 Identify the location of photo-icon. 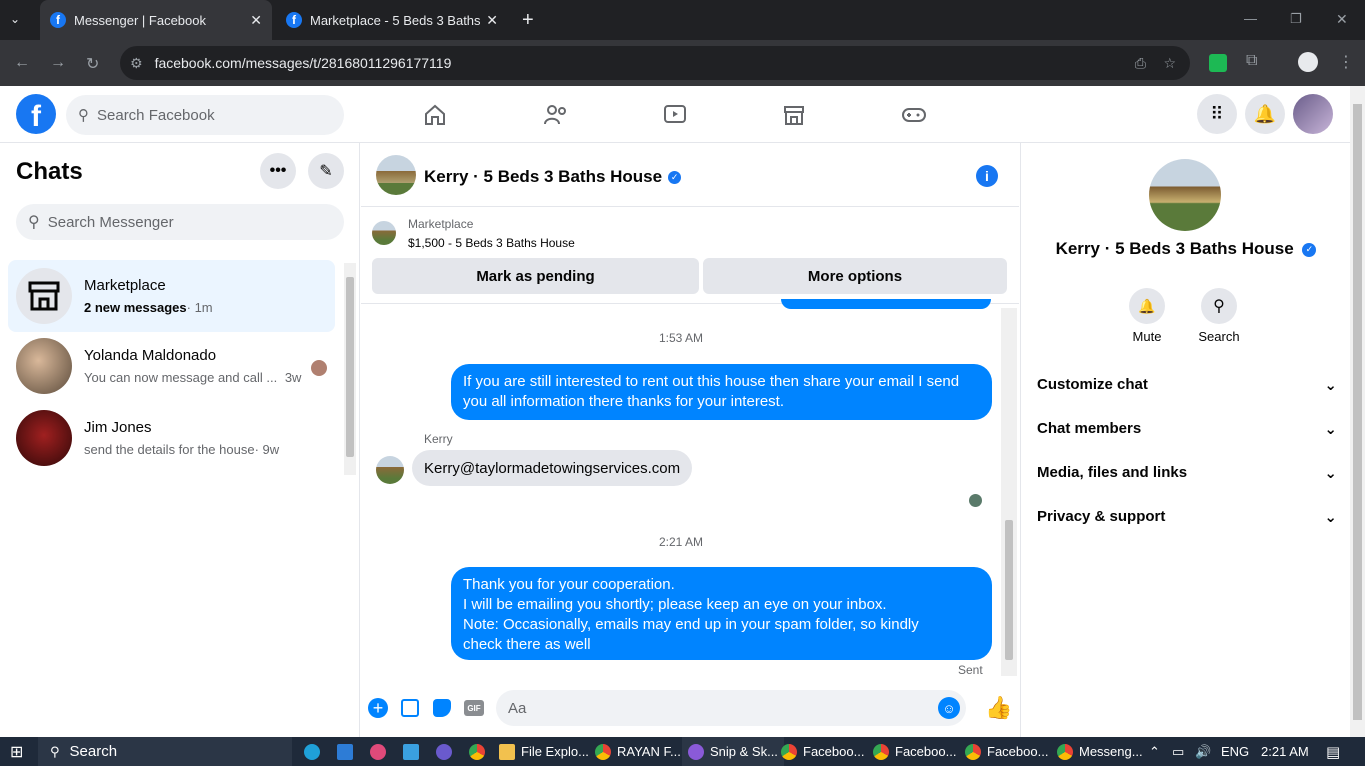
(410, 708).